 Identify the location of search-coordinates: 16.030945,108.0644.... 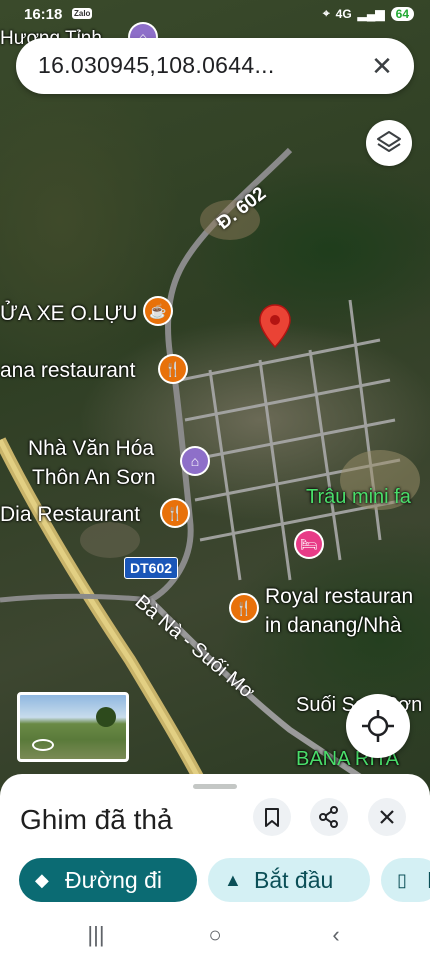
(156, 65).